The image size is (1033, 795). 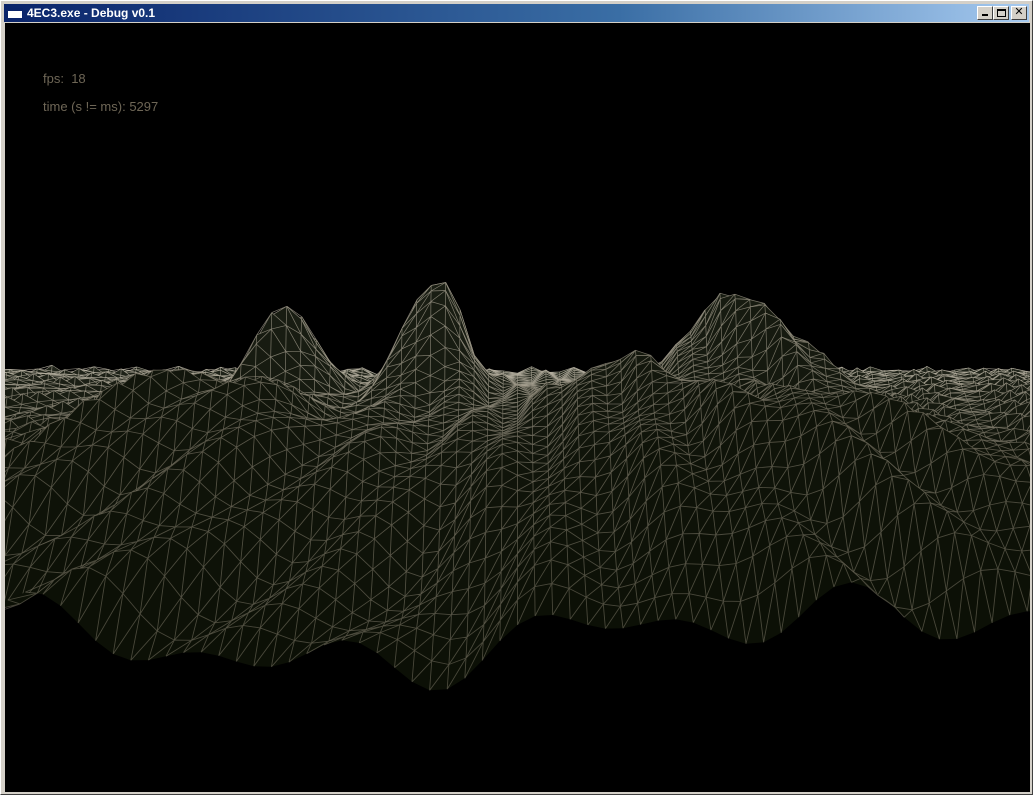 I want to click on minimize-button, so click(x=985, y=13).